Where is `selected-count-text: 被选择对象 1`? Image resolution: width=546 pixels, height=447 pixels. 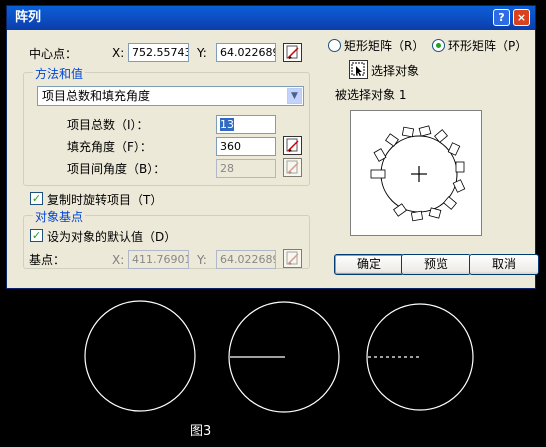 selected-count-text: 被选择对象 1 is located at coordinates (371, 95).